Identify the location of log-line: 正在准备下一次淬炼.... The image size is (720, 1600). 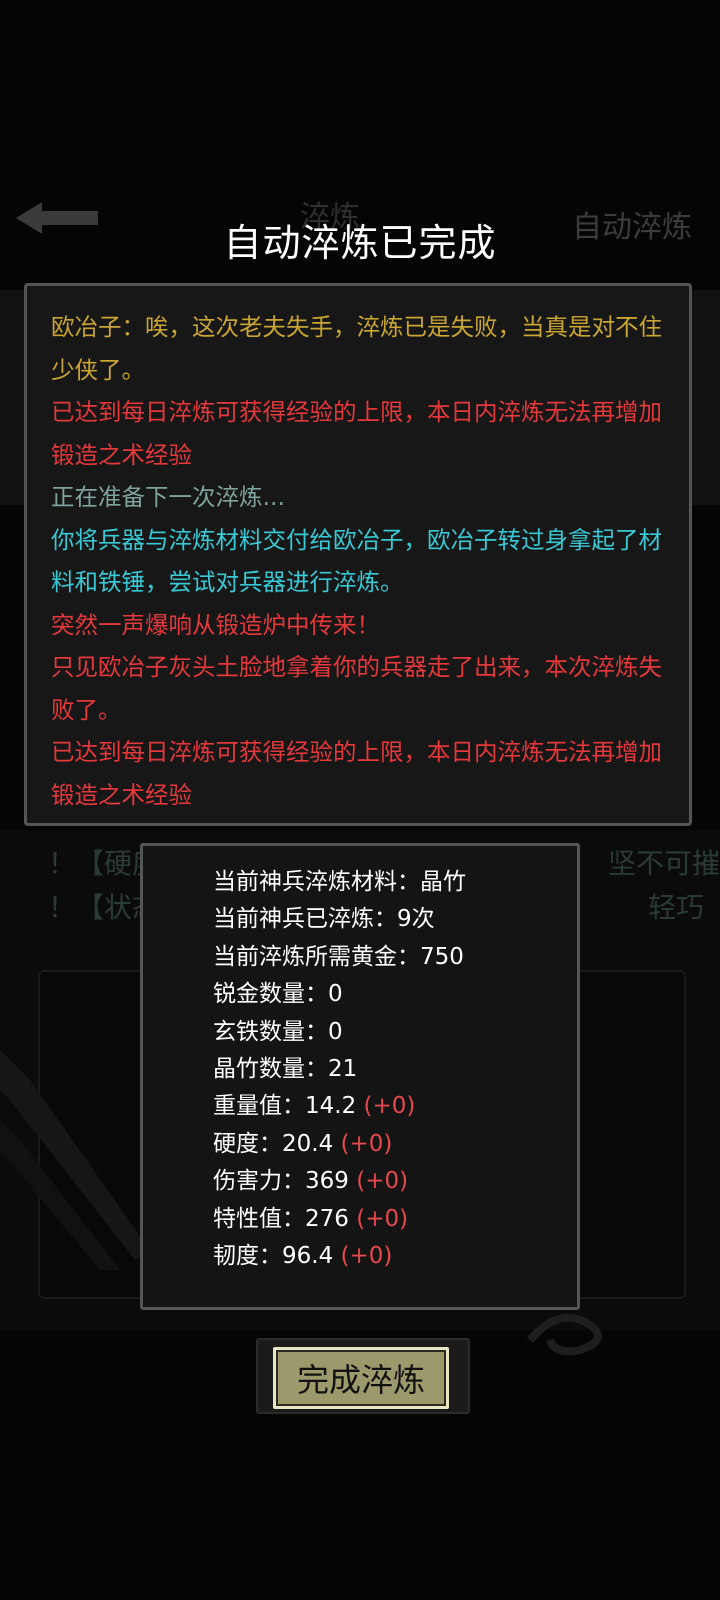
(168, 497).